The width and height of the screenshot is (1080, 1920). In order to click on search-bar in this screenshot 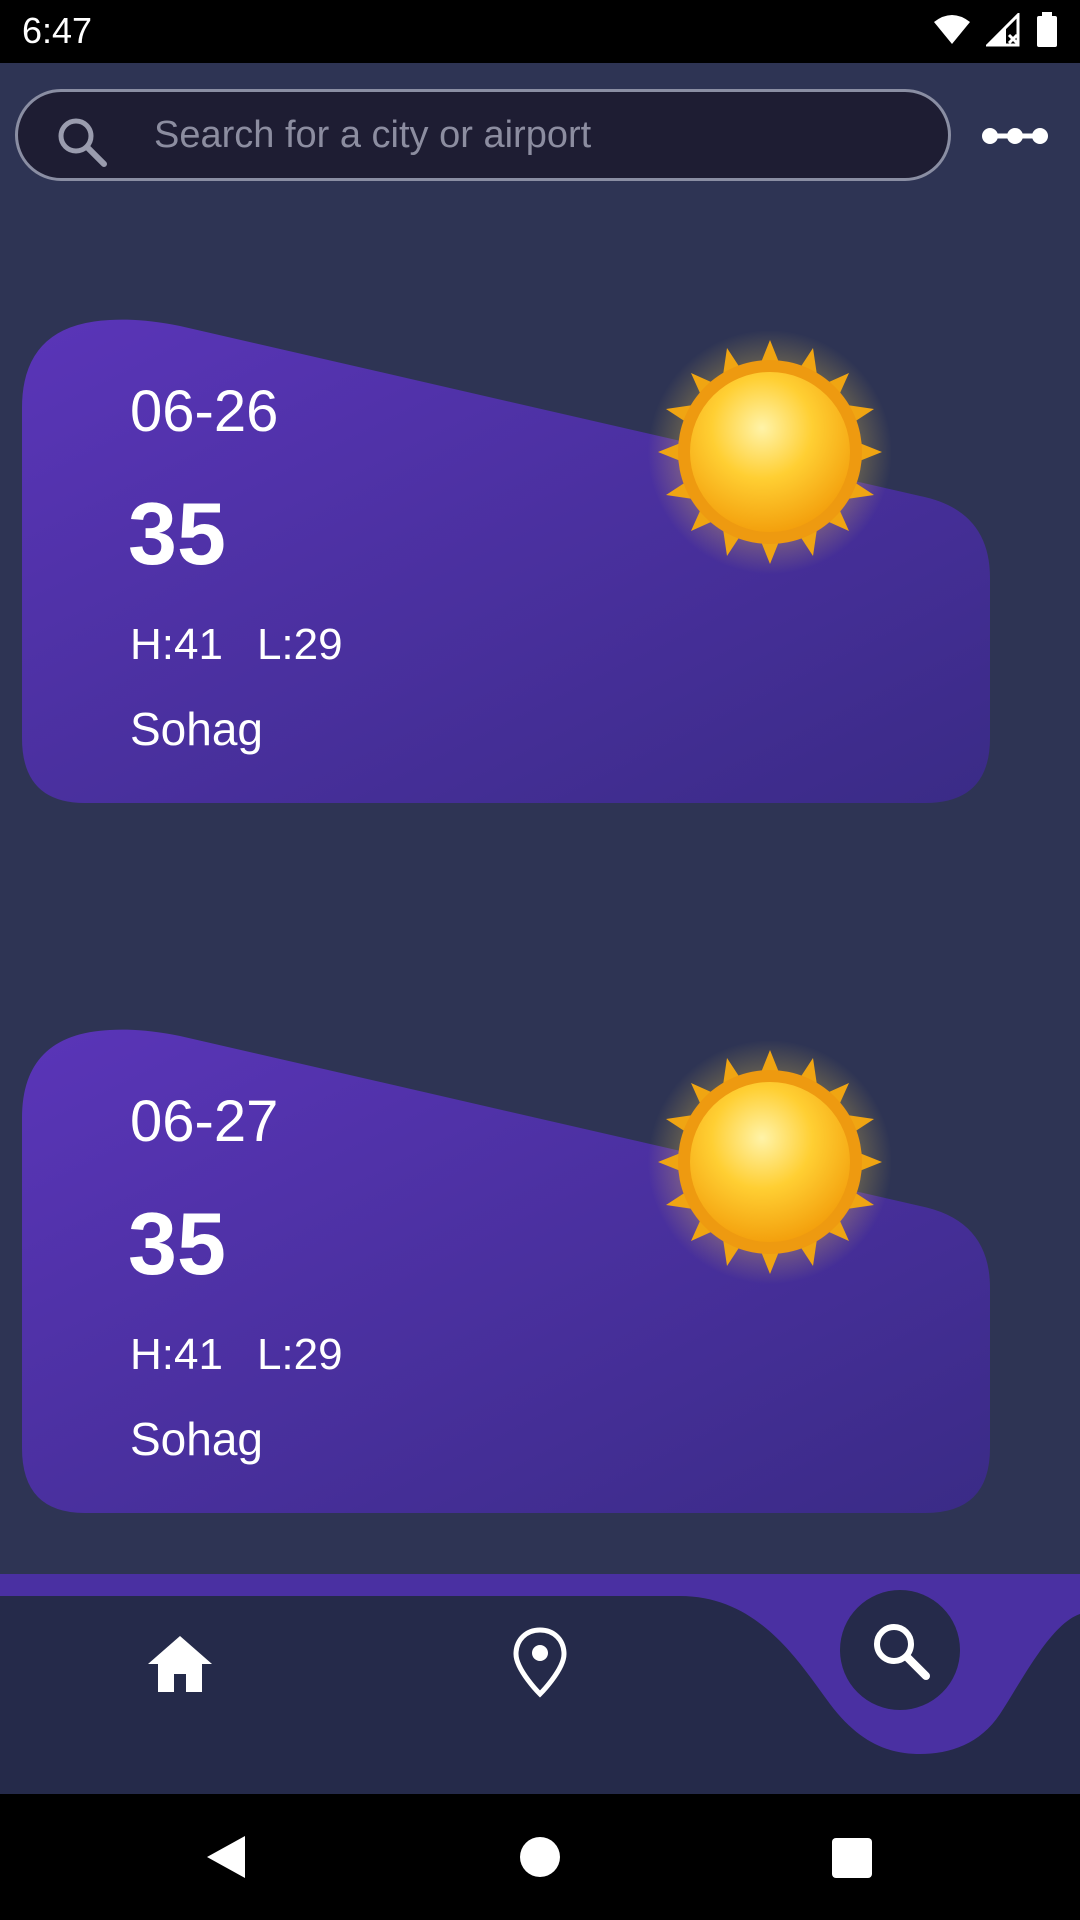, I will do `click(483, 135)`.